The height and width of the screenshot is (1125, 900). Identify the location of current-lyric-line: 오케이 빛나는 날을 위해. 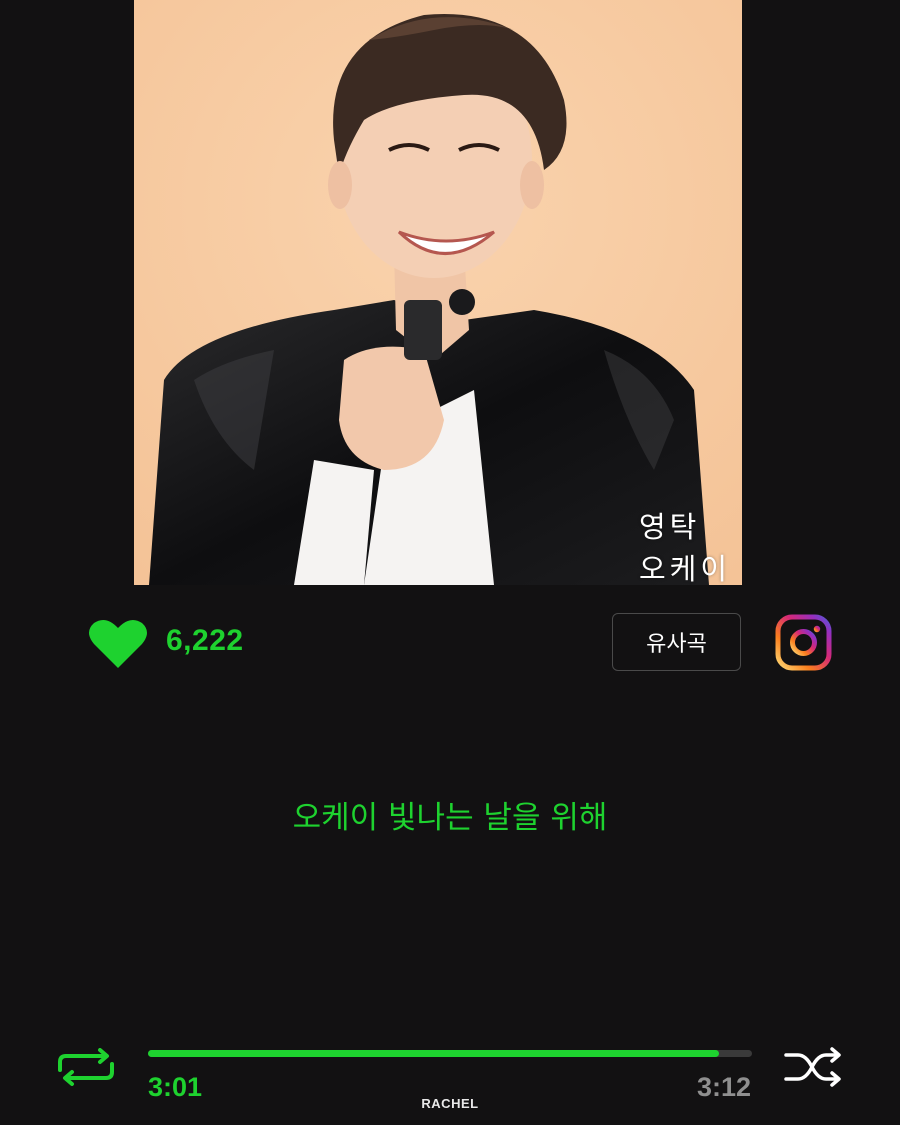
(450, 818).